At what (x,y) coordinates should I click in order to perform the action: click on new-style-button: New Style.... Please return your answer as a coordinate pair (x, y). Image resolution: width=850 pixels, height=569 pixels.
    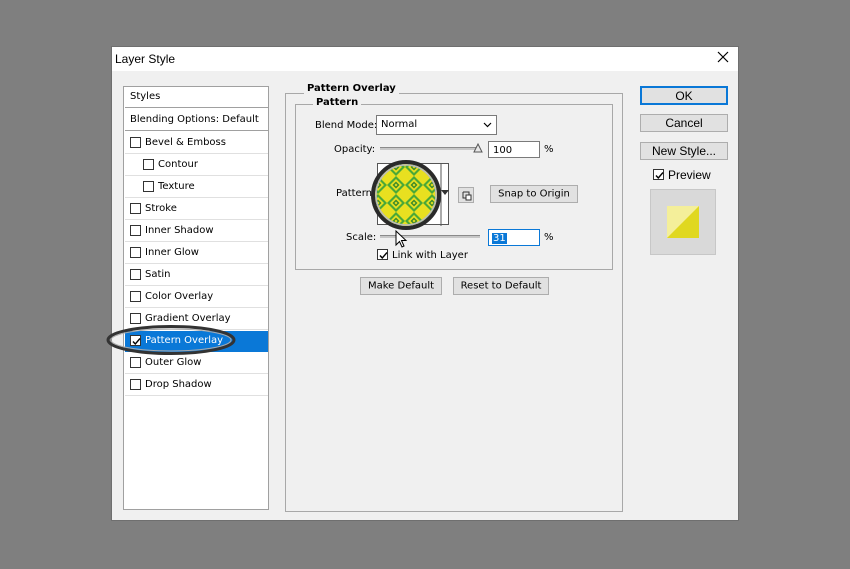
    Looking at the image, I should click on (684, 151).